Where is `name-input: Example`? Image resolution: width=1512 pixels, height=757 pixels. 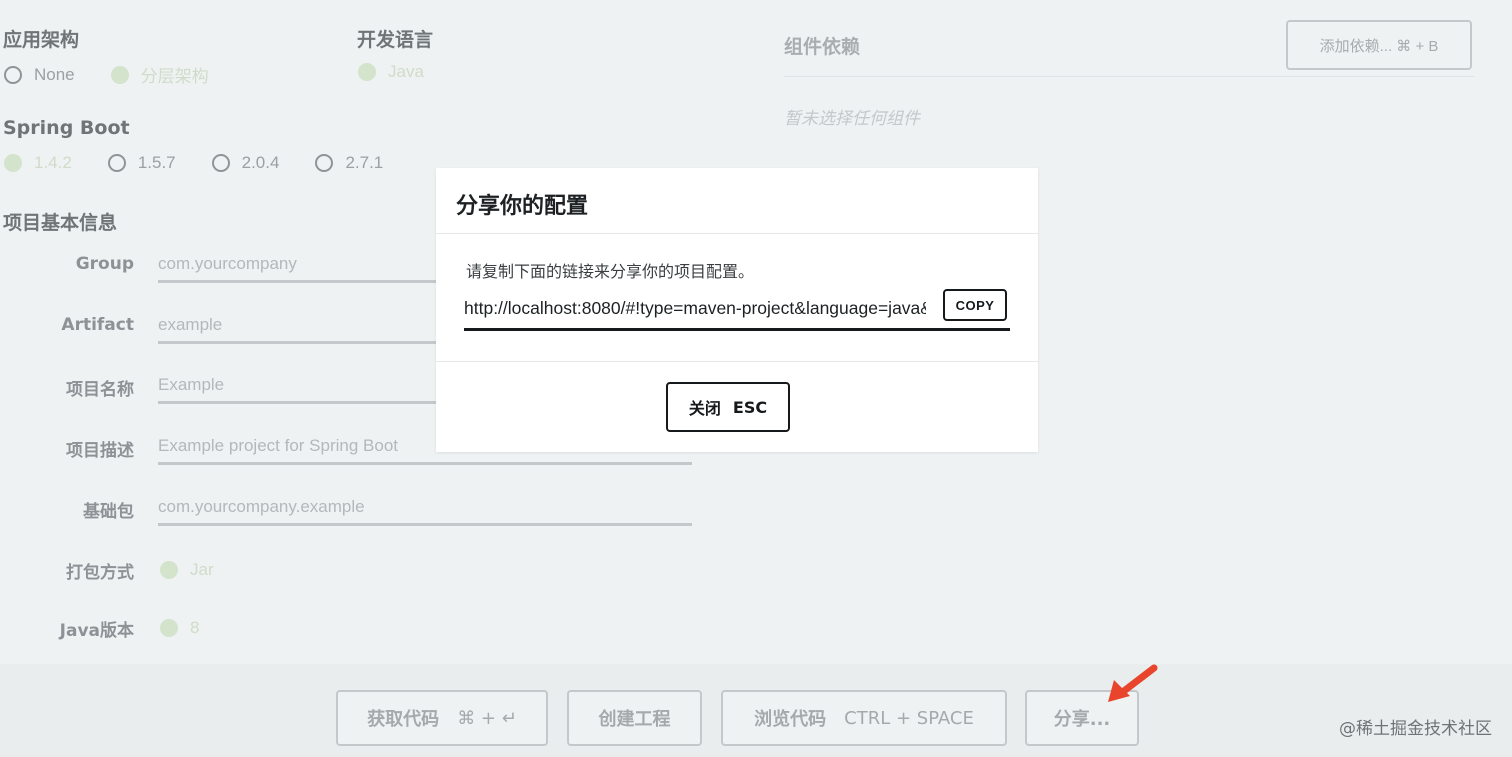 name-input: Example is located at coordinates (191, 385).